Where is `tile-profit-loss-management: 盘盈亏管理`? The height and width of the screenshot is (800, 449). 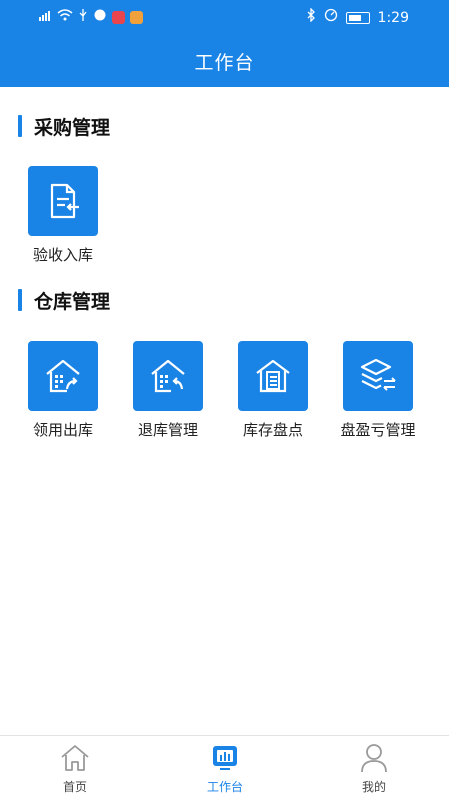
tile-profit-loss-management: 盘盈亏管理 is located at coordinates (378, 390).